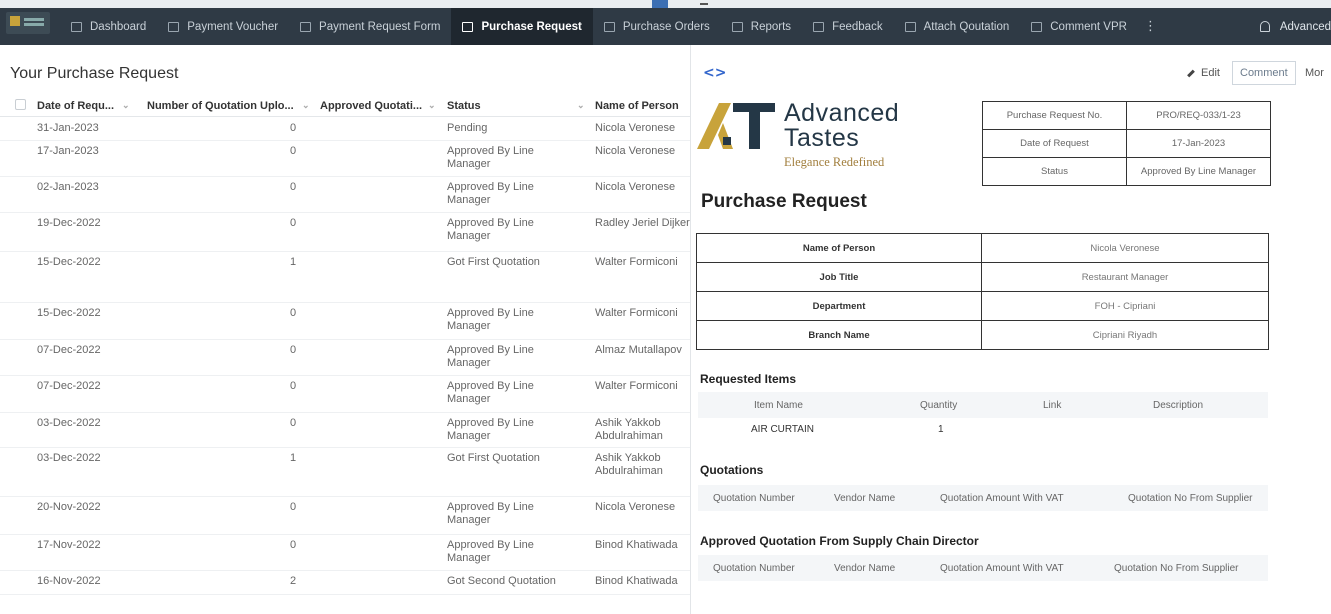 The image size is (1331, 614). What do you see at coordinates (1054, 115) in the screenshot?
I see `info-key: Purchase Request No.` at bounding box center [1054, 115].